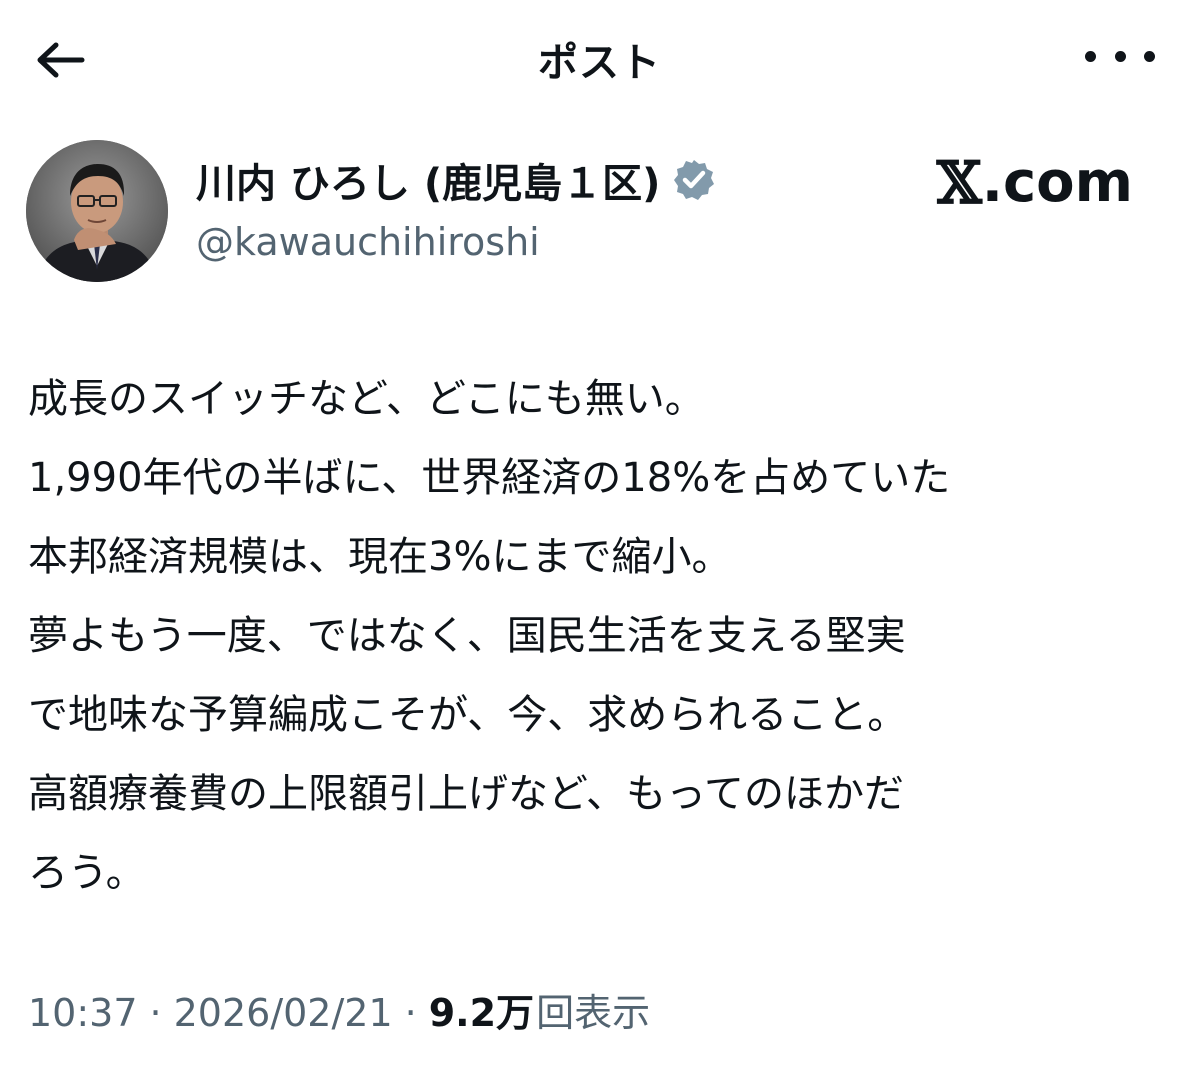 This screenshot has height=1084, width=1199. What do you see at coordinates (489, 478) in the screenshot?
I see `post-line: 1,990年代の半ばに、世界経済の18%を占めていた` at bounding box center [489, 478].